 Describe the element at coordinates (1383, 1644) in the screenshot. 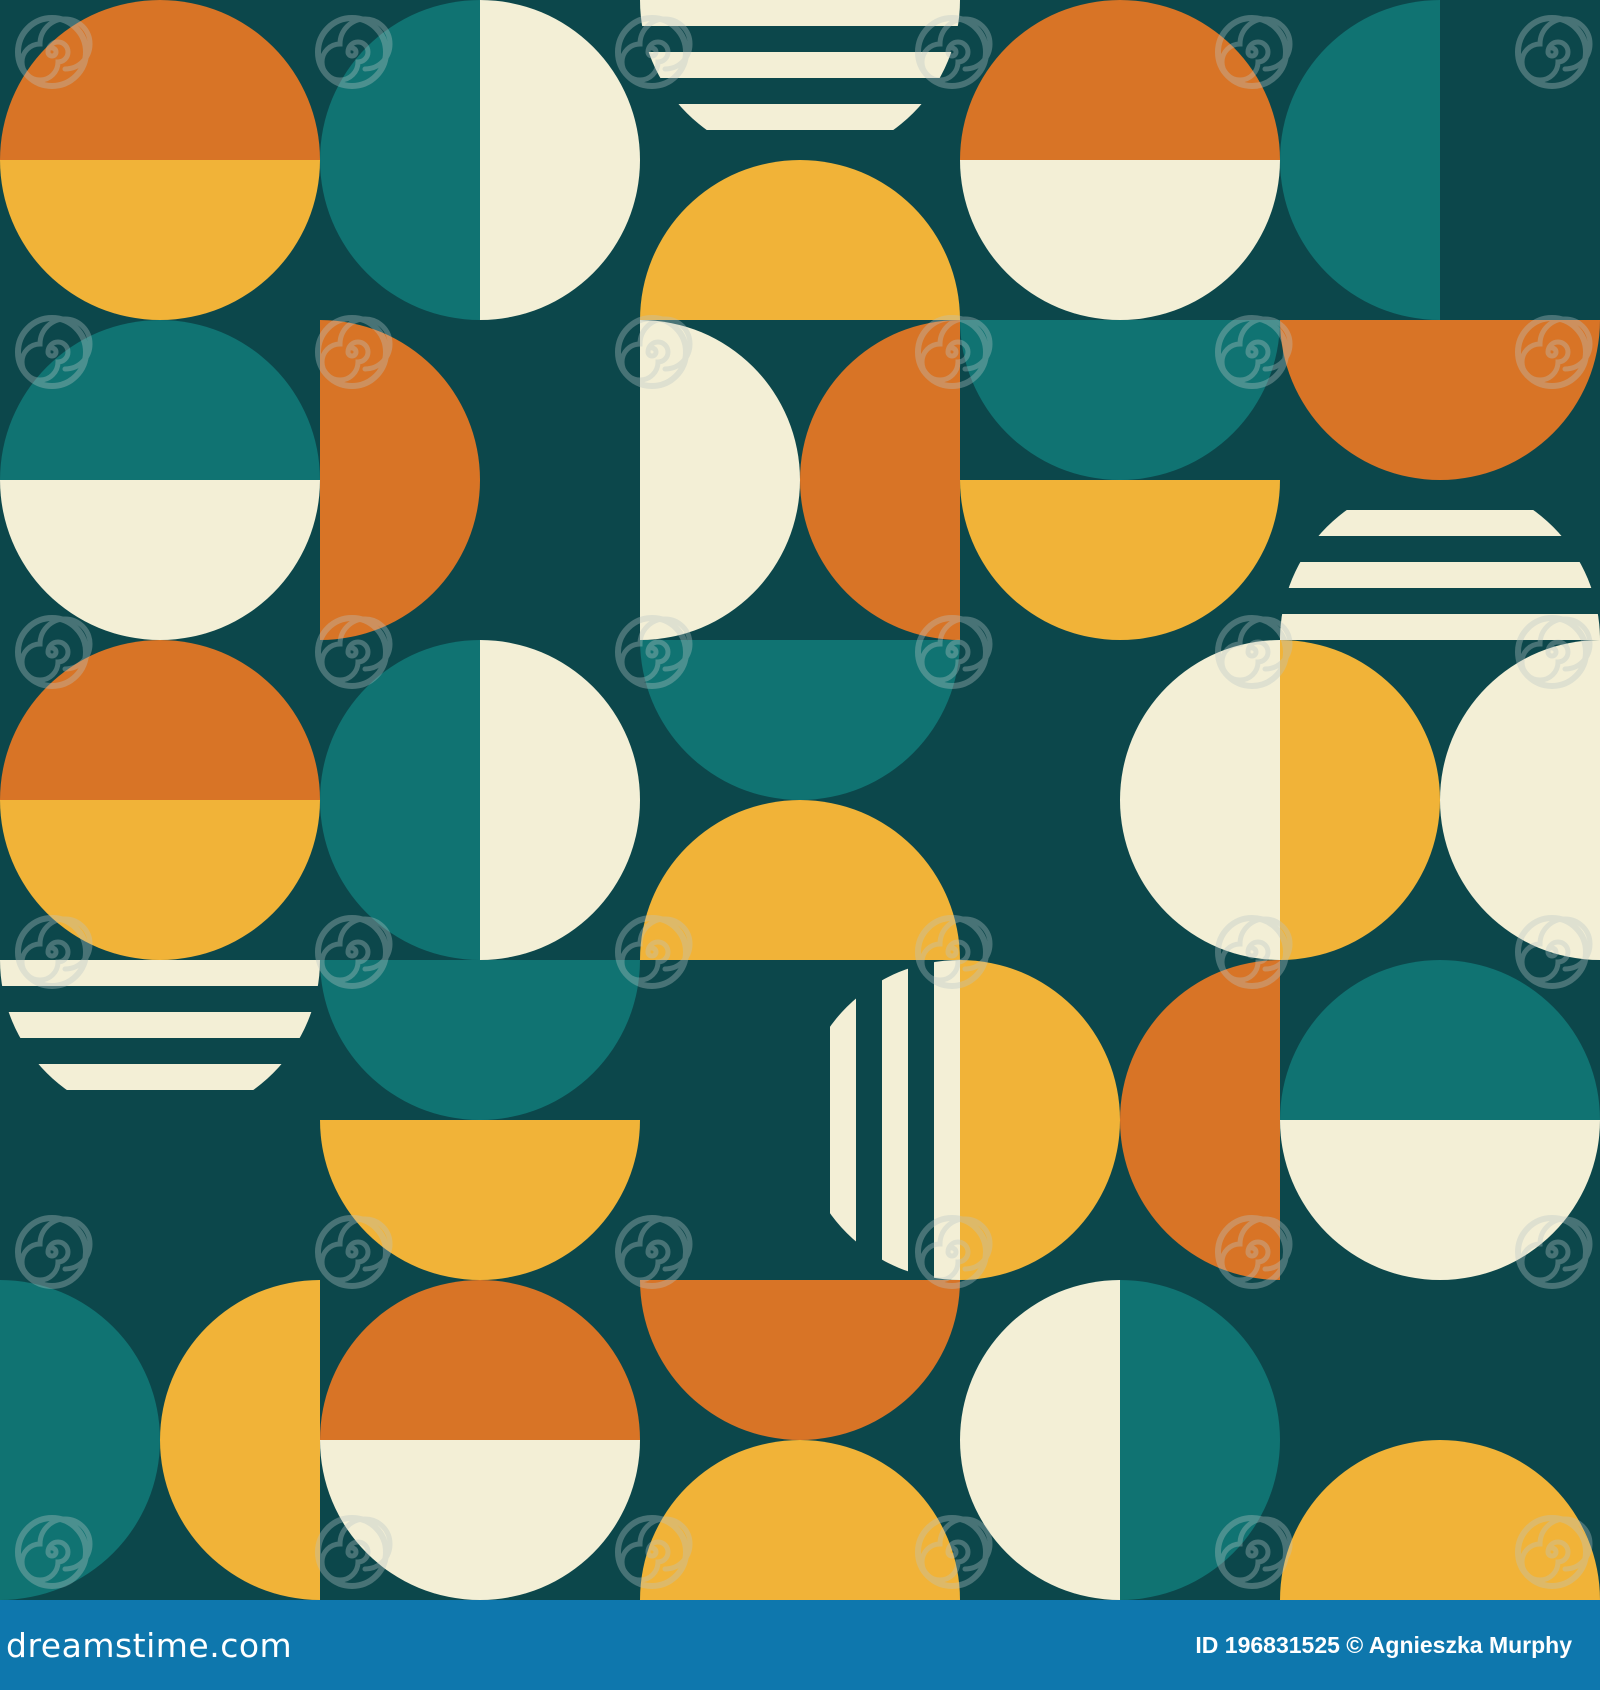

I see `credit-text: ID 196831525 © Agnieszka Murphy` at that location.